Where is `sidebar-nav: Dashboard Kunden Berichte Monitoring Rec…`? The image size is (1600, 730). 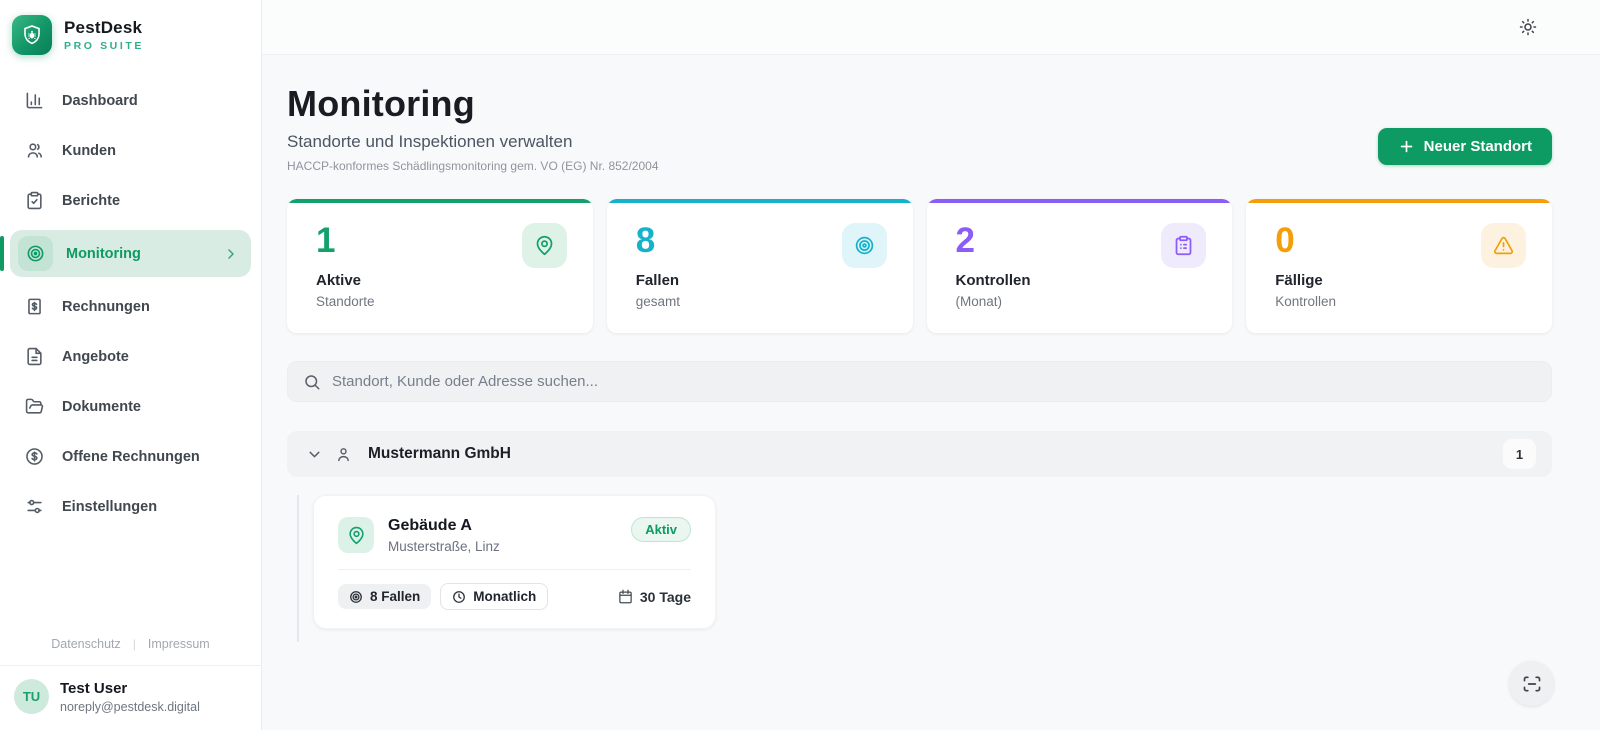 sidebar-nav: Dashboard Kunden Berichte Monitoring Rec… is located at coordinates (130, 294).